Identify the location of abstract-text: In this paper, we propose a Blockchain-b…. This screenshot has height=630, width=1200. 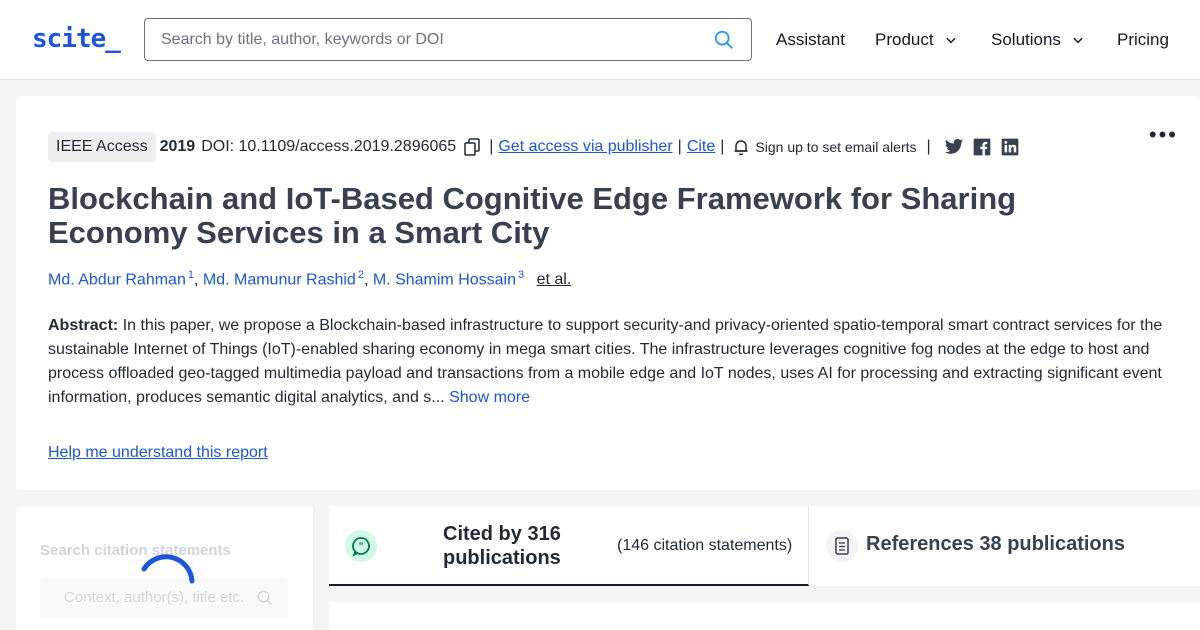
(605, 361).